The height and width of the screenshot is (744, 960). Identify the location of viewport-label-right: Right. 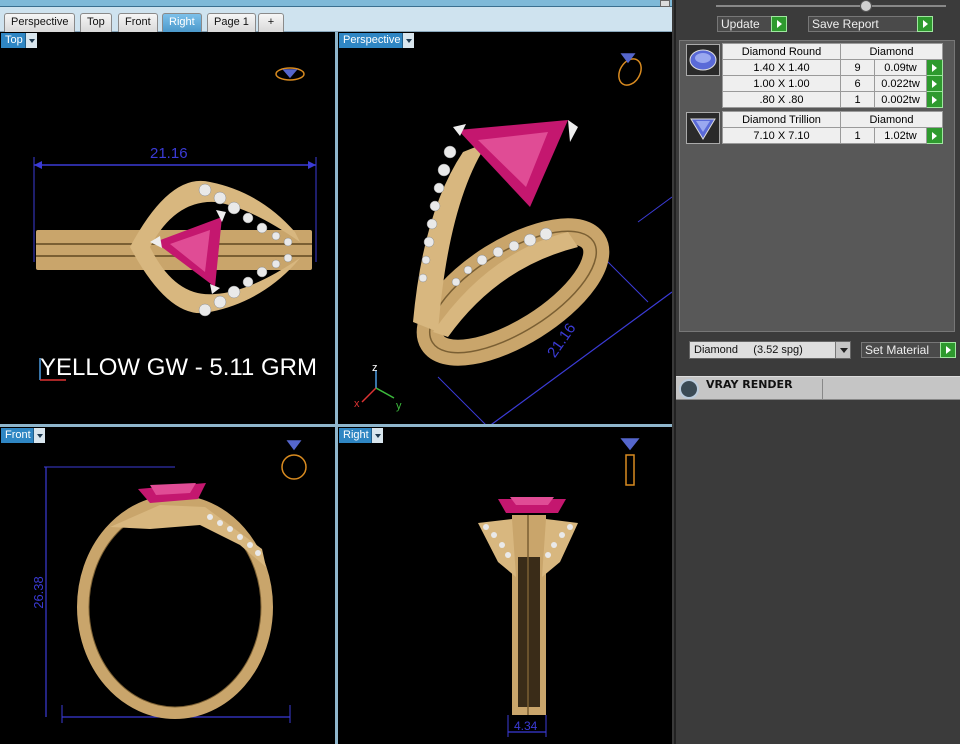
(361, 435).